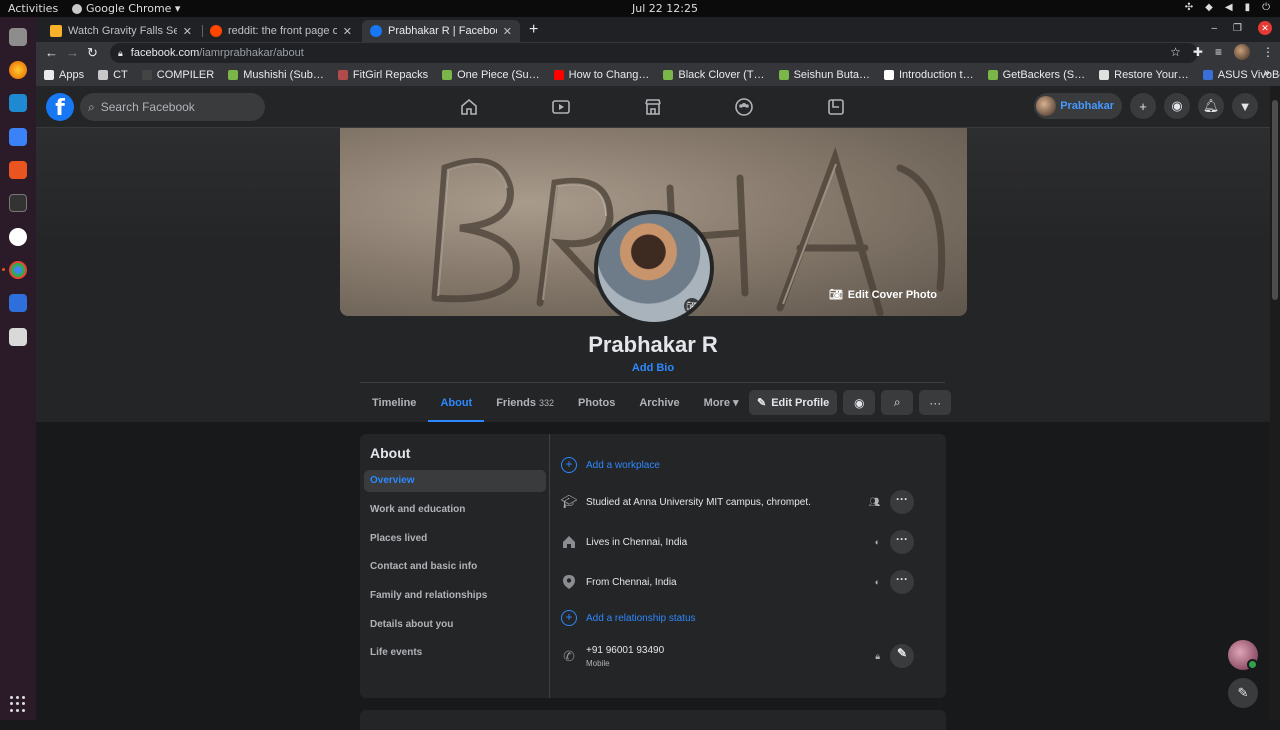 The image size is (1280, 730). What do you see at coordinates (800, 402) in the screenshot?
I see `edit-profile-label: Edit Profile` at bounding box center [800, 402].